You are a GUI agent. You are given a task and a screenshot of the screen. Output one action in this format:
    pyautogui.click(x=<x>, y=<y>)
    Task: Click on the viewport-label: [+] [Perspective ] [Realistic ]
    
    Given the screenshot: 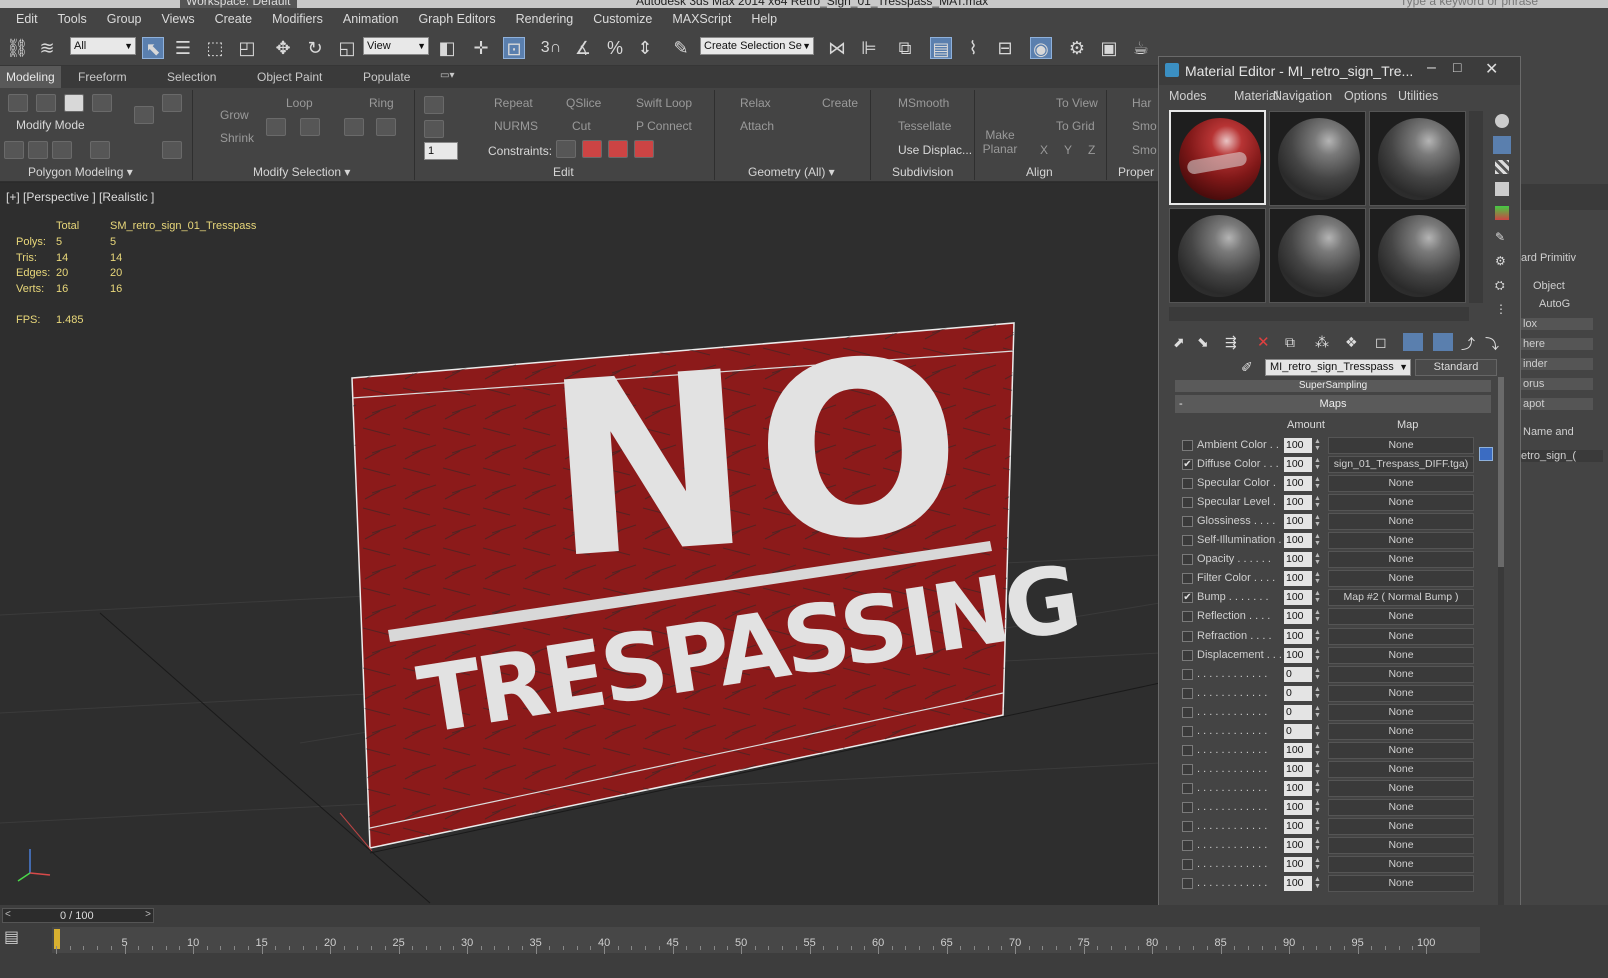 What is the action you would take?
    pyautogui.click(x=80, y=197)
    